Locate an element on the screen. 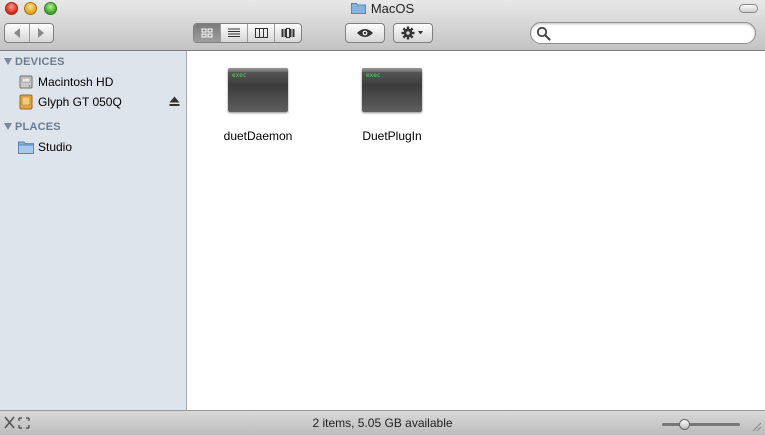 The image size is (765, 435). list-view-button is located at coordinates (233, 33).